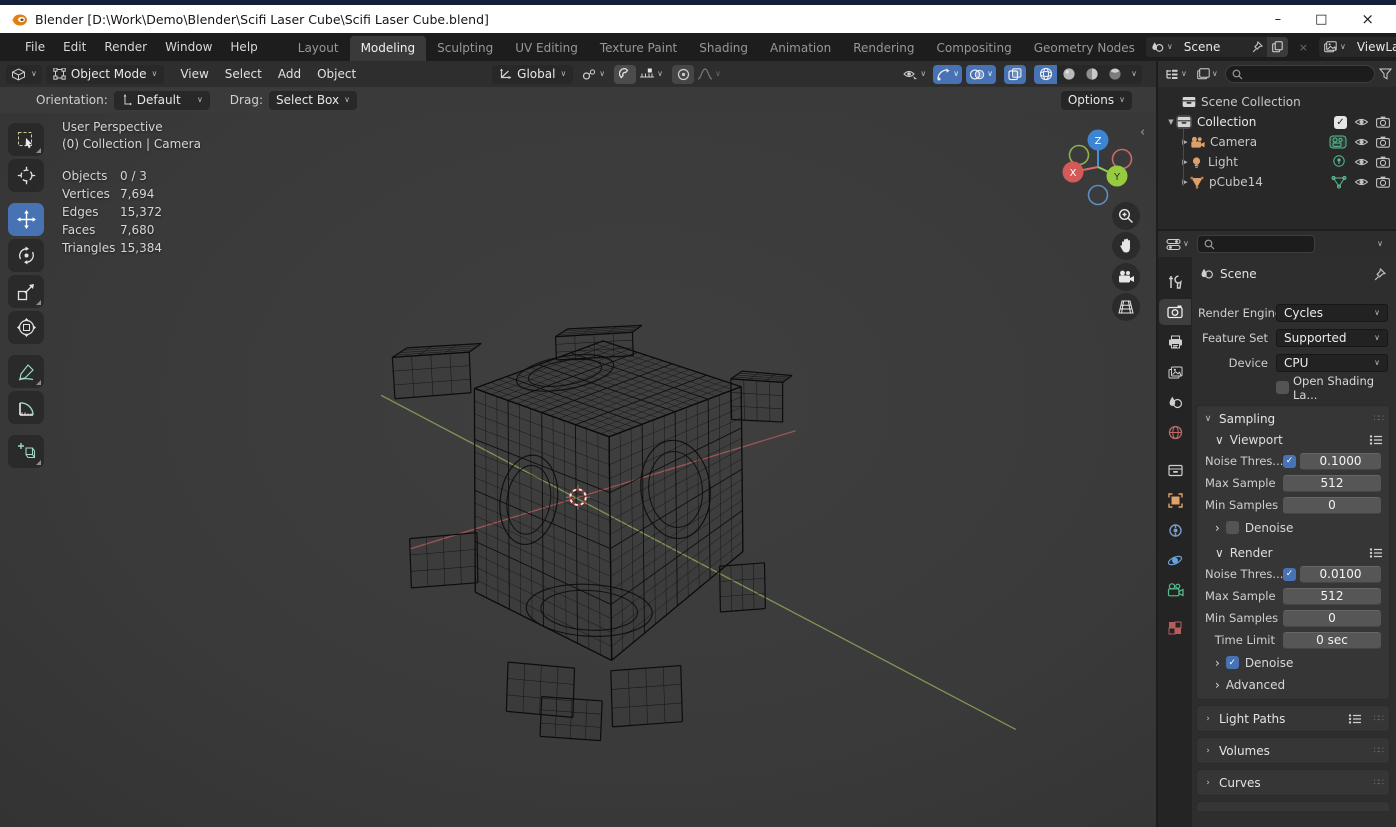 The width and height of the screenshot is (1396, 827). I want to click on tab-uv-editing: UV Editing, so click(546, 48).